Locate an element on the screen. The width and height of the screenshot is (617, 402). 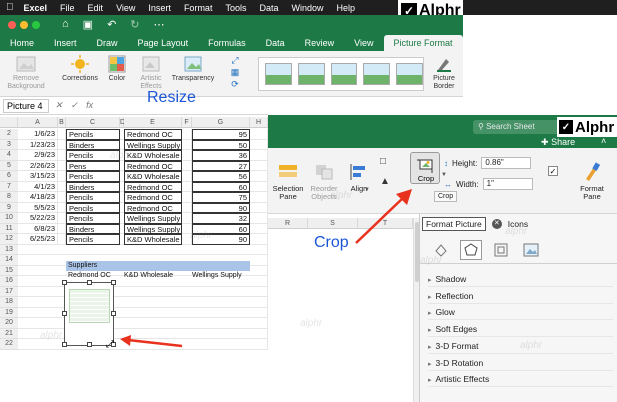
picture-styles-gallery is located at coordinates (341, 74).